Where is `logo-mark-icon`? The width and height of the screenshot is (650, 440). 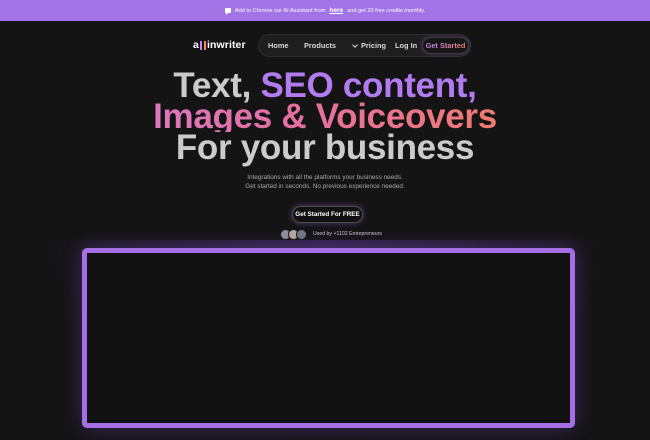
logo-mark-icon is located at coordinates (202, 45).